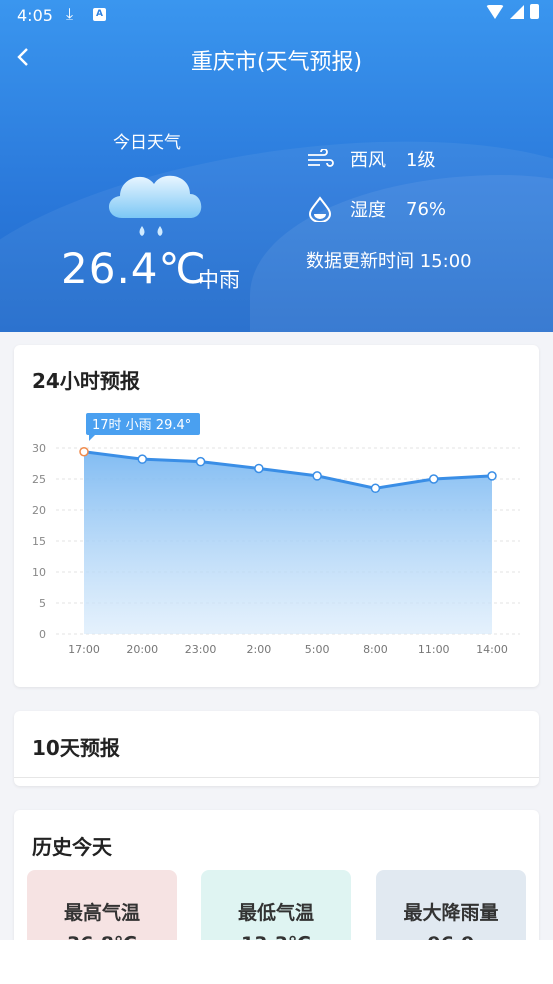 This screenshot has height=984, width=553. Describe the element at coordinates (76, 748) in the screenshot. I see `forecast-10d-title: 10天预报` at that location.